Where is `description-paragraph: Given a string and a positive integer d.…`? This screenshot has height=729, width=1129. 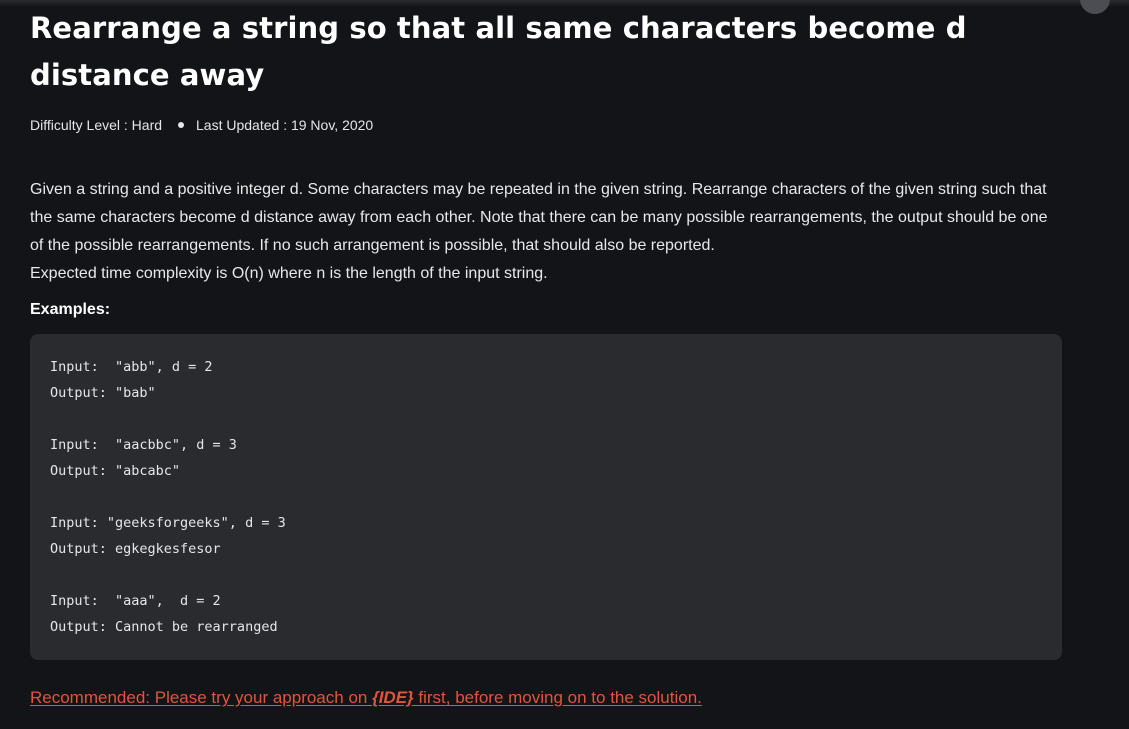
description-paragraph: Given a string and a positive integer d.… is located at coordinates (539, 217).